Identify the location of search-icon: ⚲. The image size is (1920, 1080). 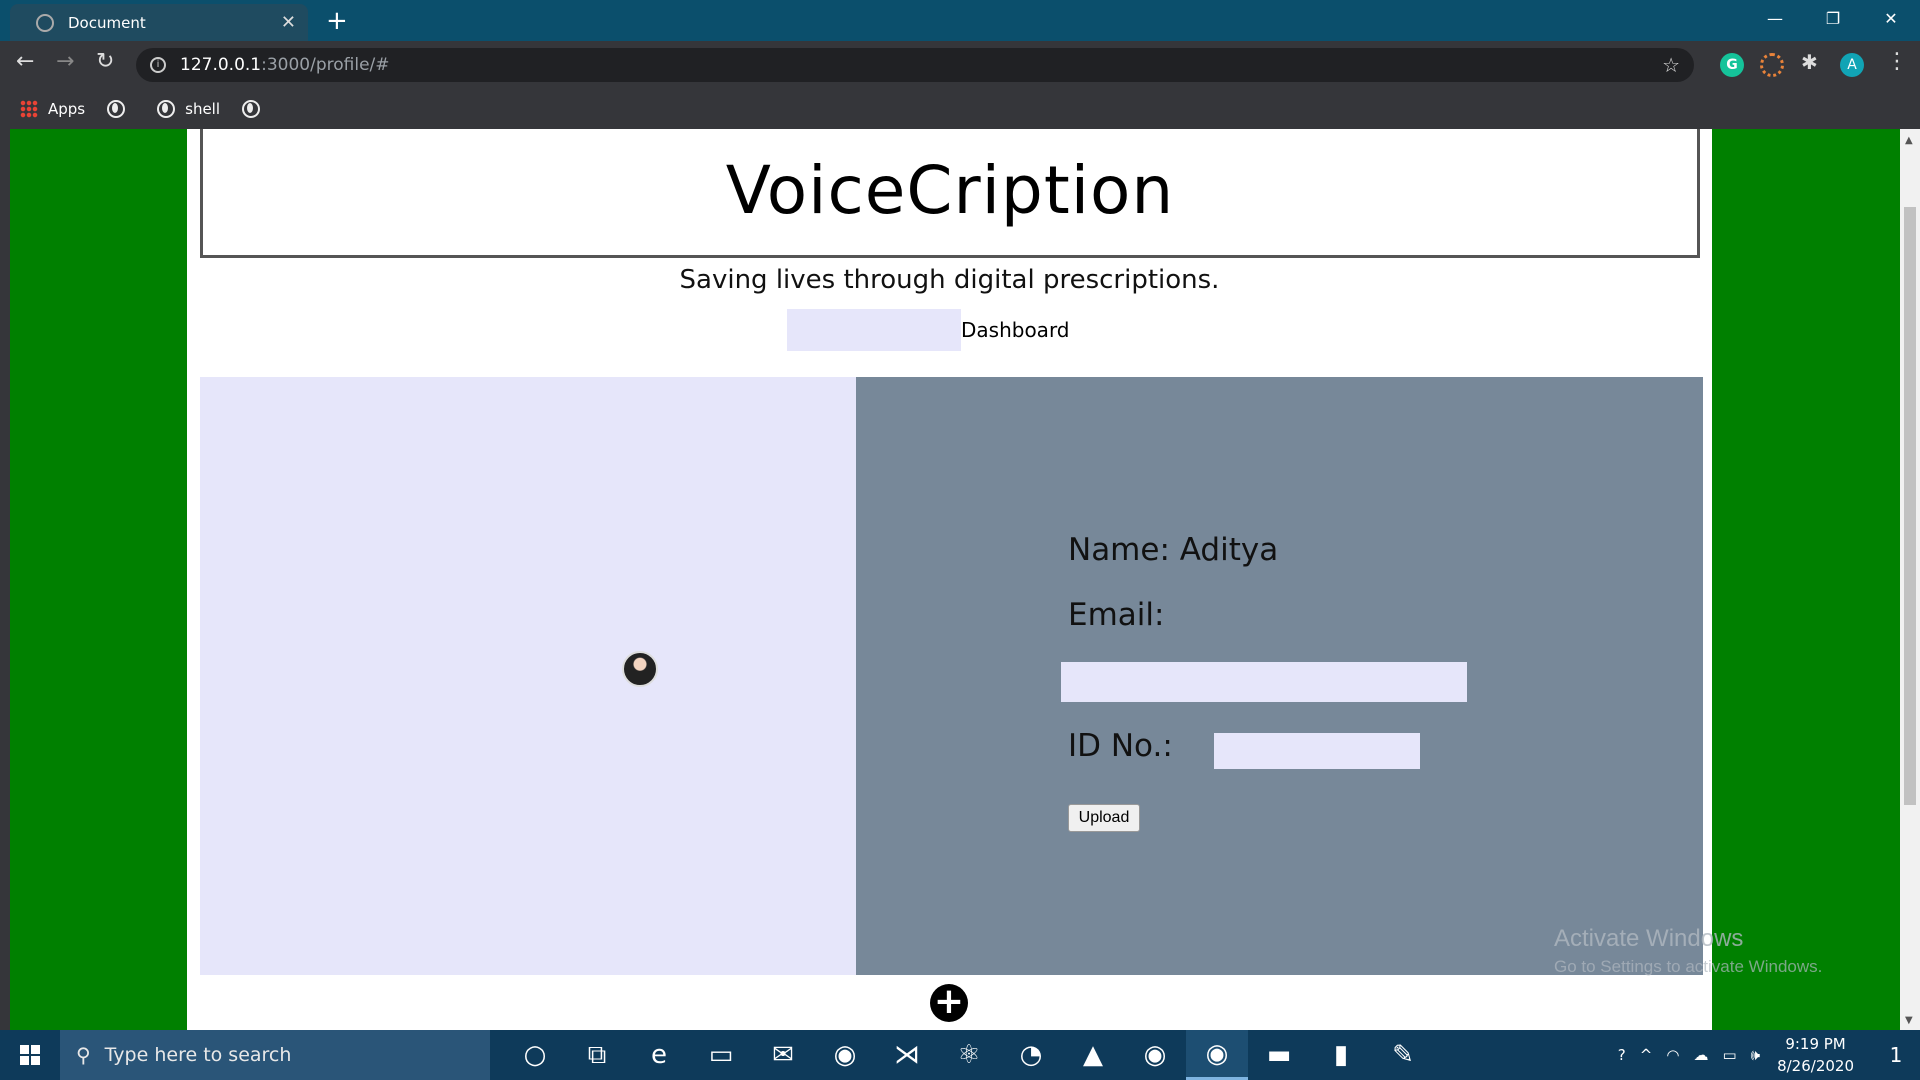
(83, 1055).